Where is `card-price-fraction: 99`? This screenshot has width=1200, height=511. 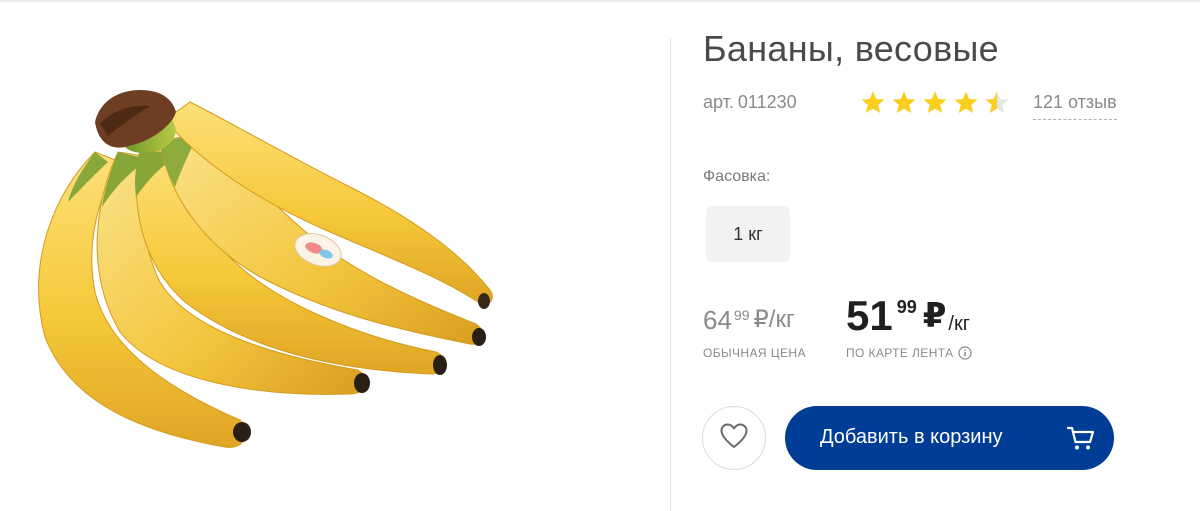
card-price-fraction: 99 is located at coordinates (906, 307).